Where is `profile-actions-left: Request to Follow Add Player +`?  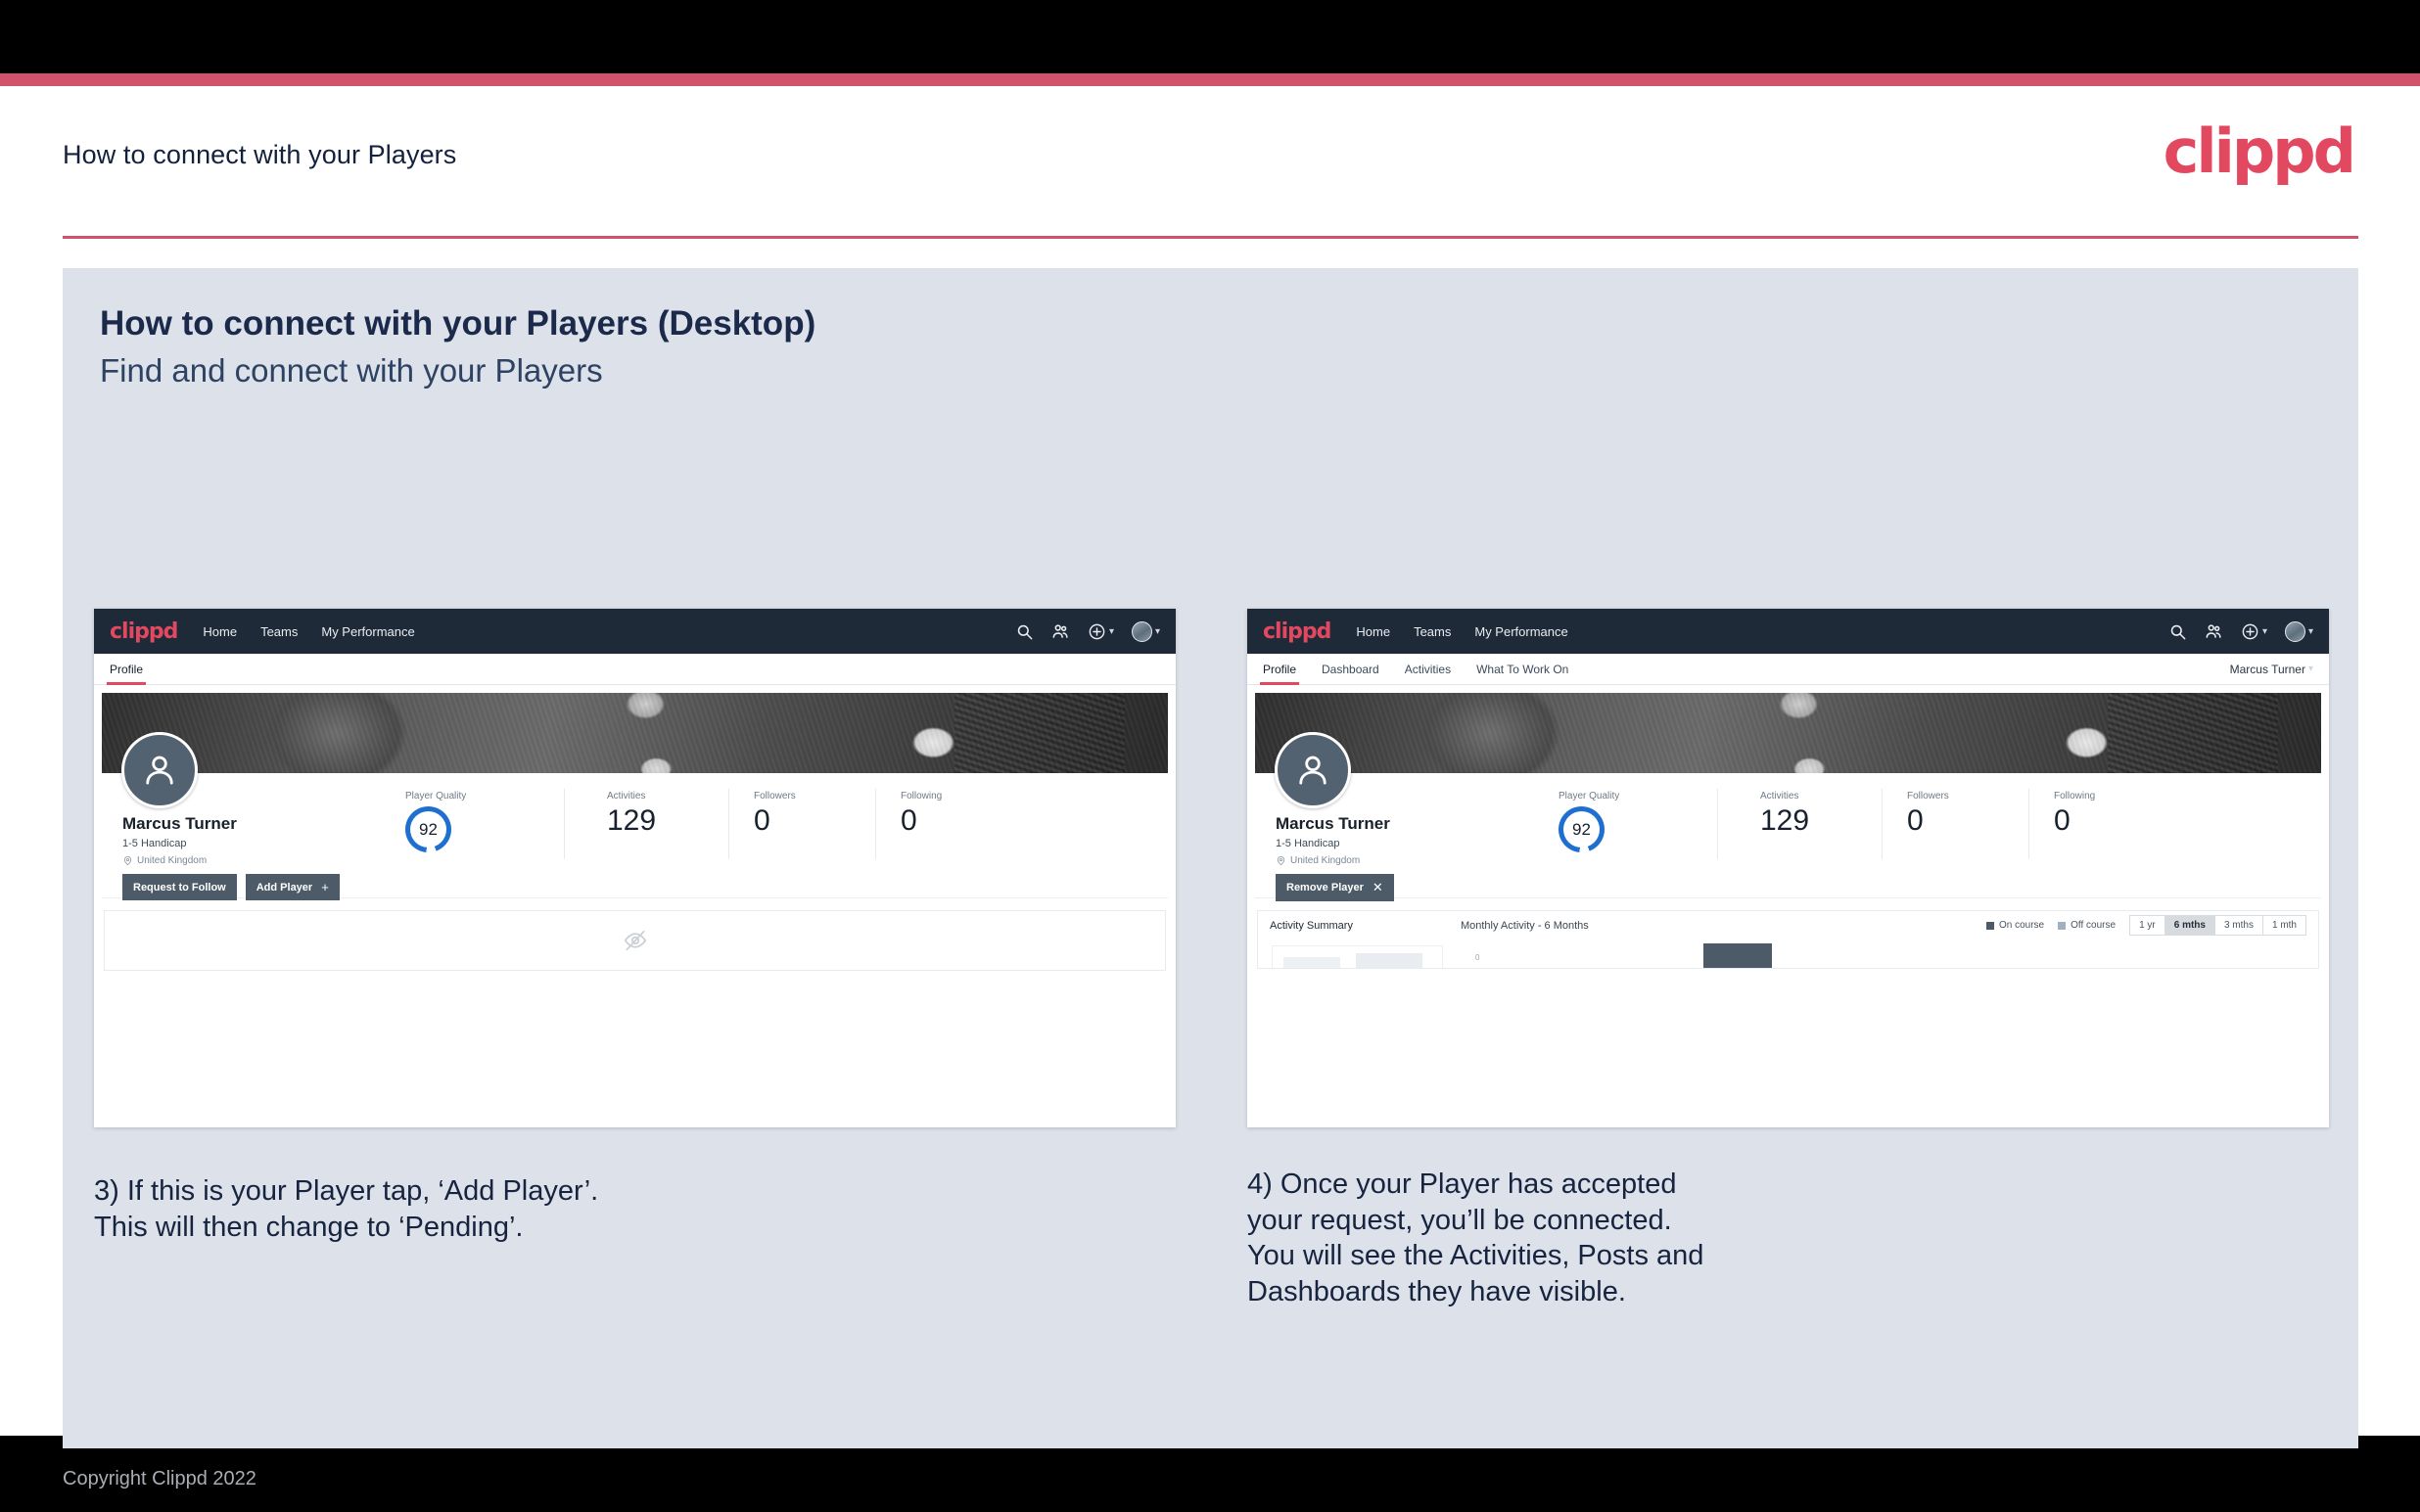
profile-actions-left: Request to Follow Add Player + is located at coordinates (231, 887).